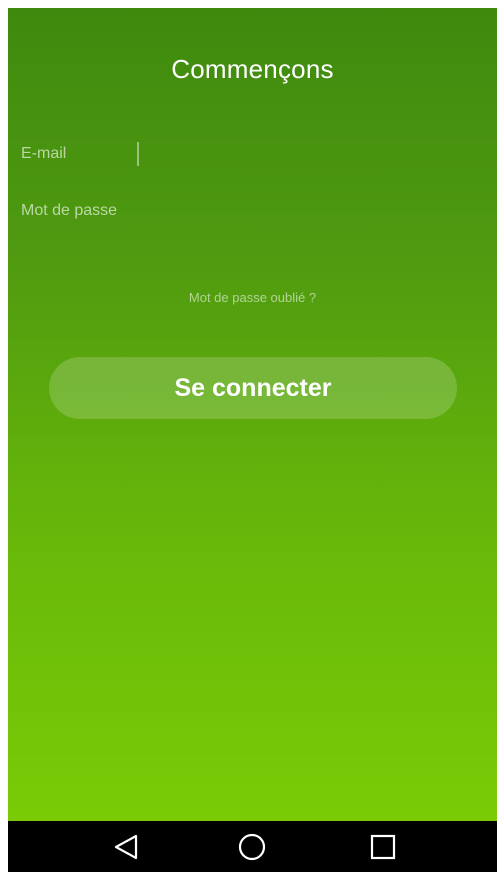 The height and width of the screenshot is (879, 500). I want to click on login-button-label: Se connecter, so click(253, 387).